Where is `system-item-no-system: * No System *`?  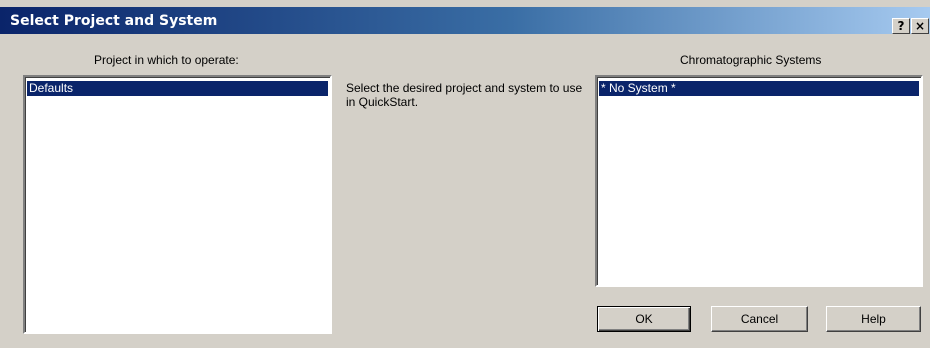 system-item-no-system: * No System * is located at coordinates (759, 88).